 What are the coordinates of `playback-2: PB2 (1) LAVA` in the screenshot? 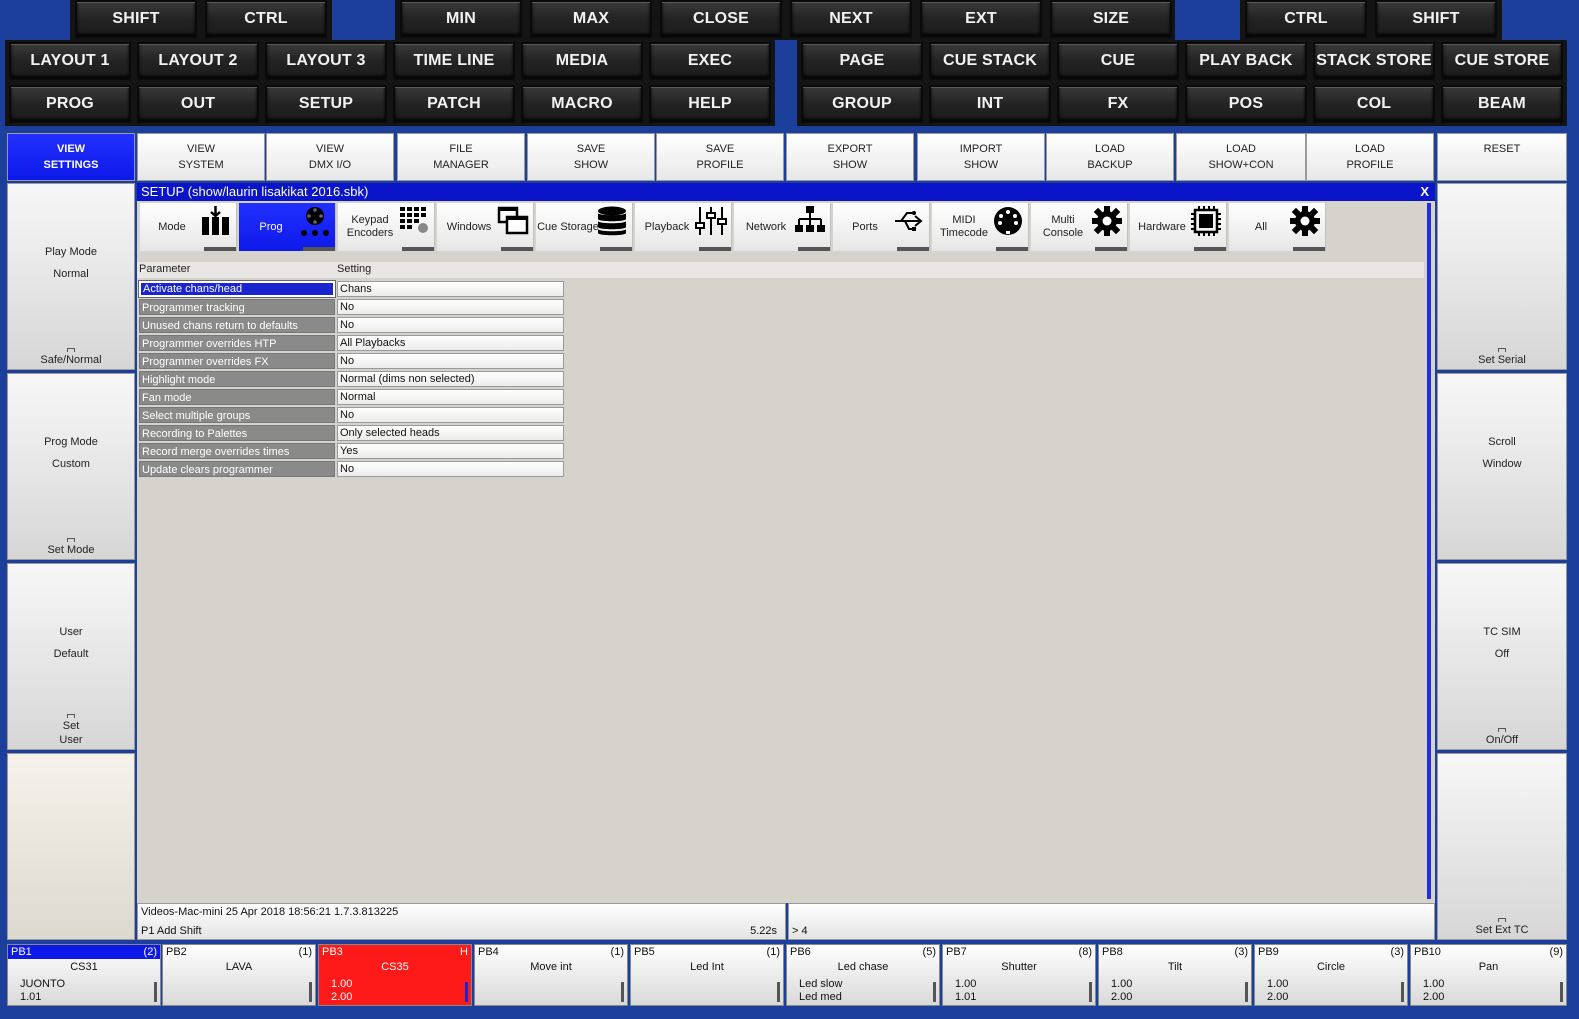 It's located at (239, 975).